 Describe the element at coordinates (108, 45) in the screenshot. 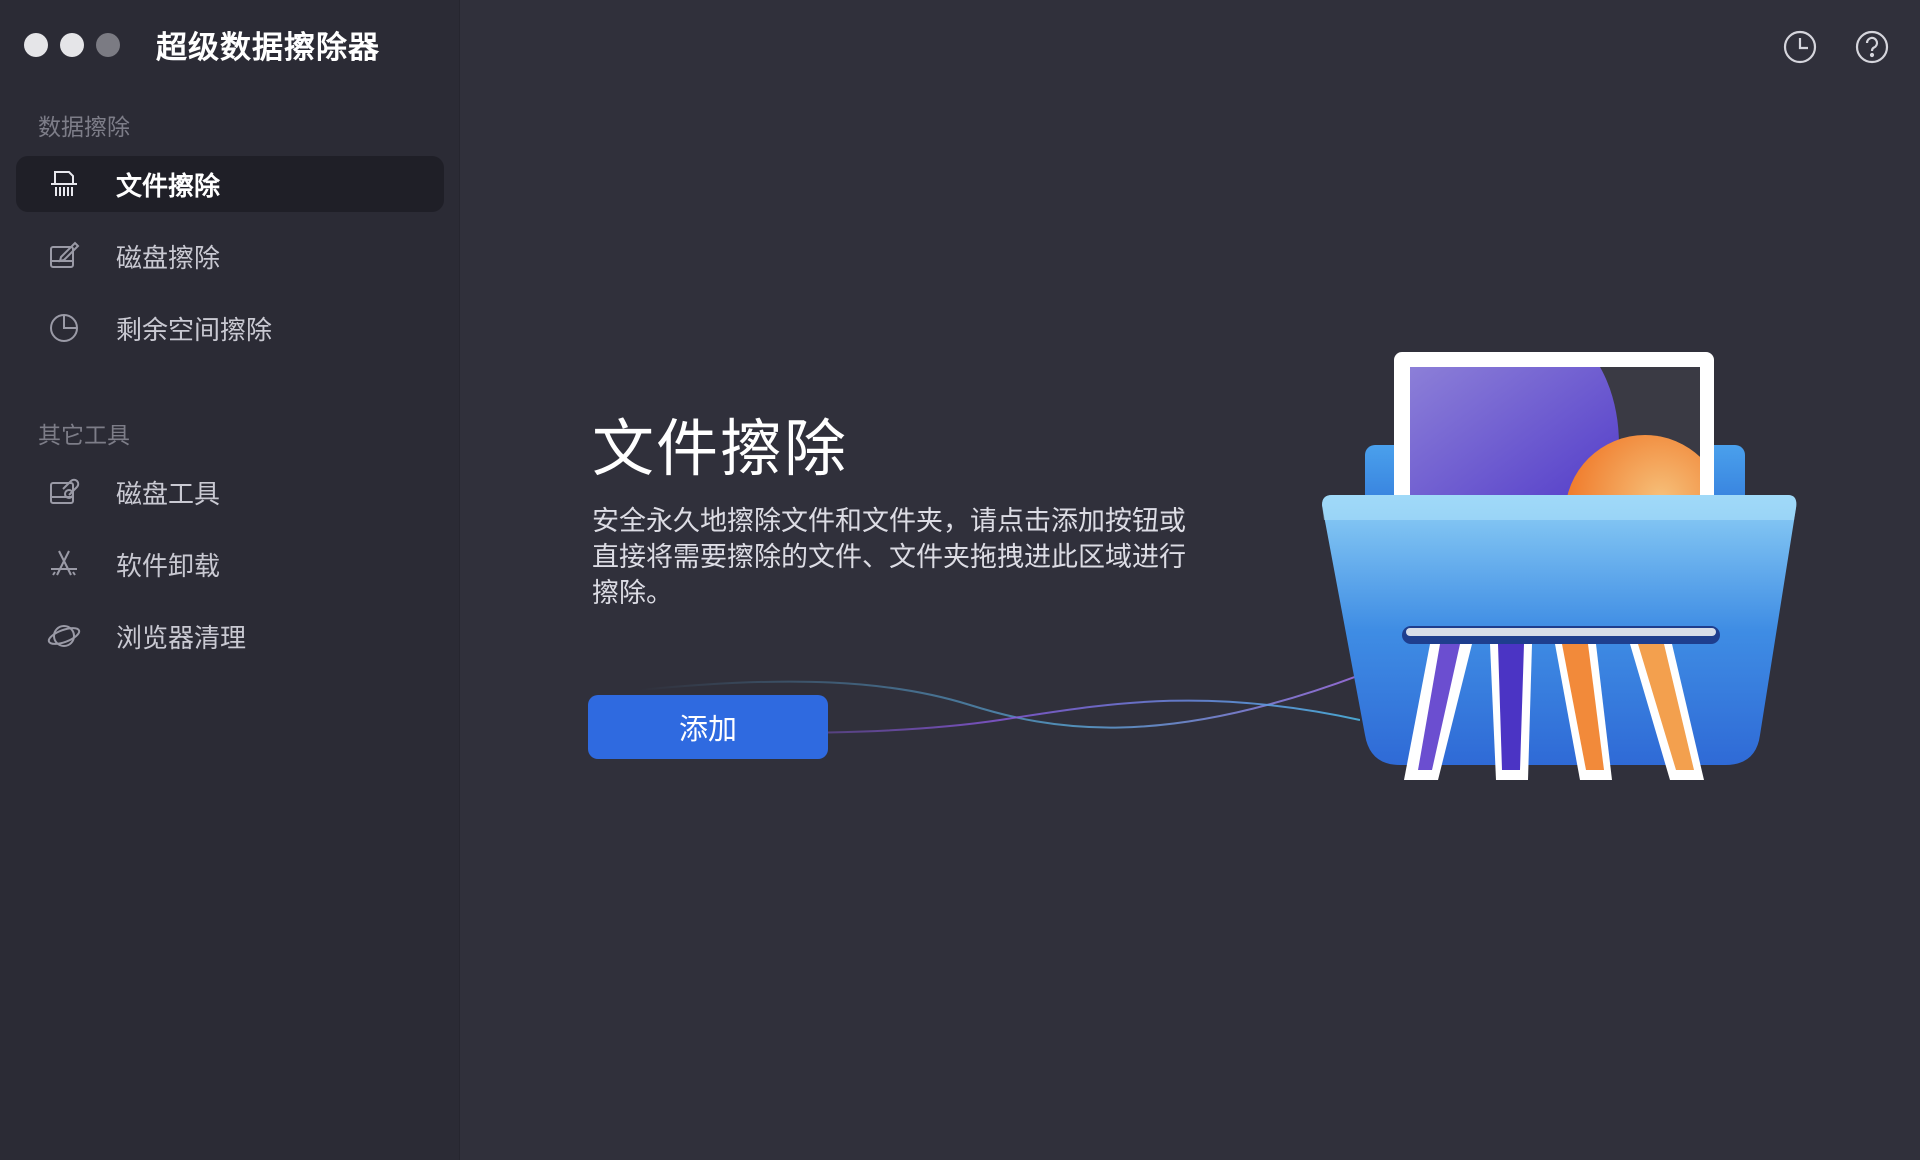

I see `zoom-button` at that location.